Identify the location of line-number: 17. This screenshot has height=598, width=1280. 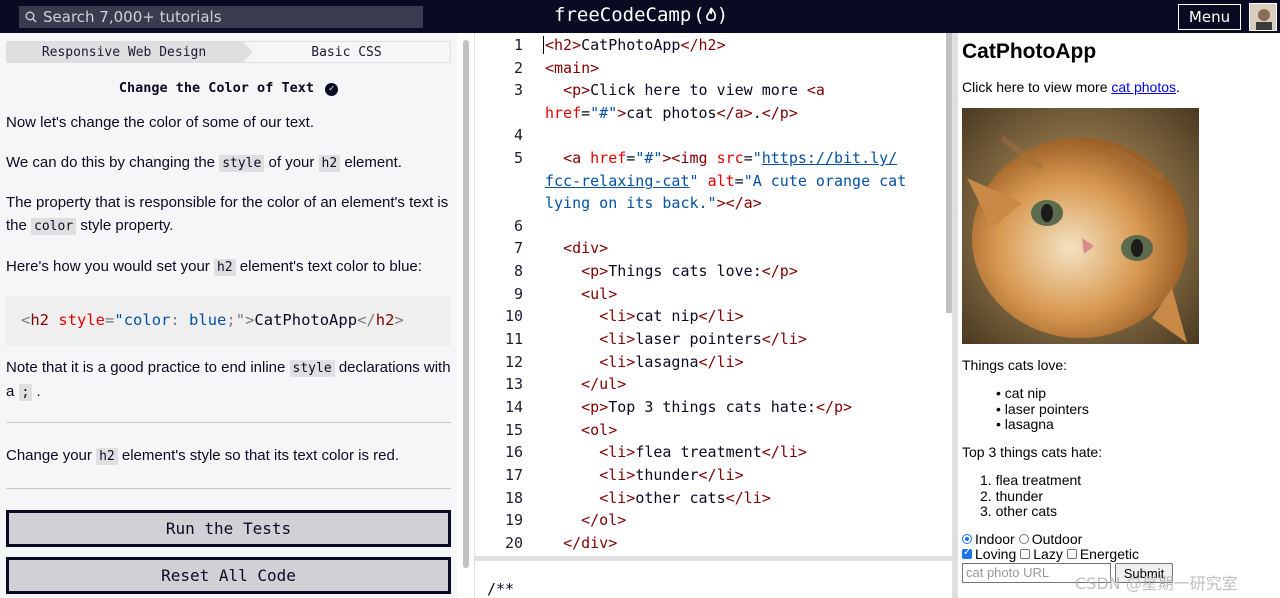
(513, 475).